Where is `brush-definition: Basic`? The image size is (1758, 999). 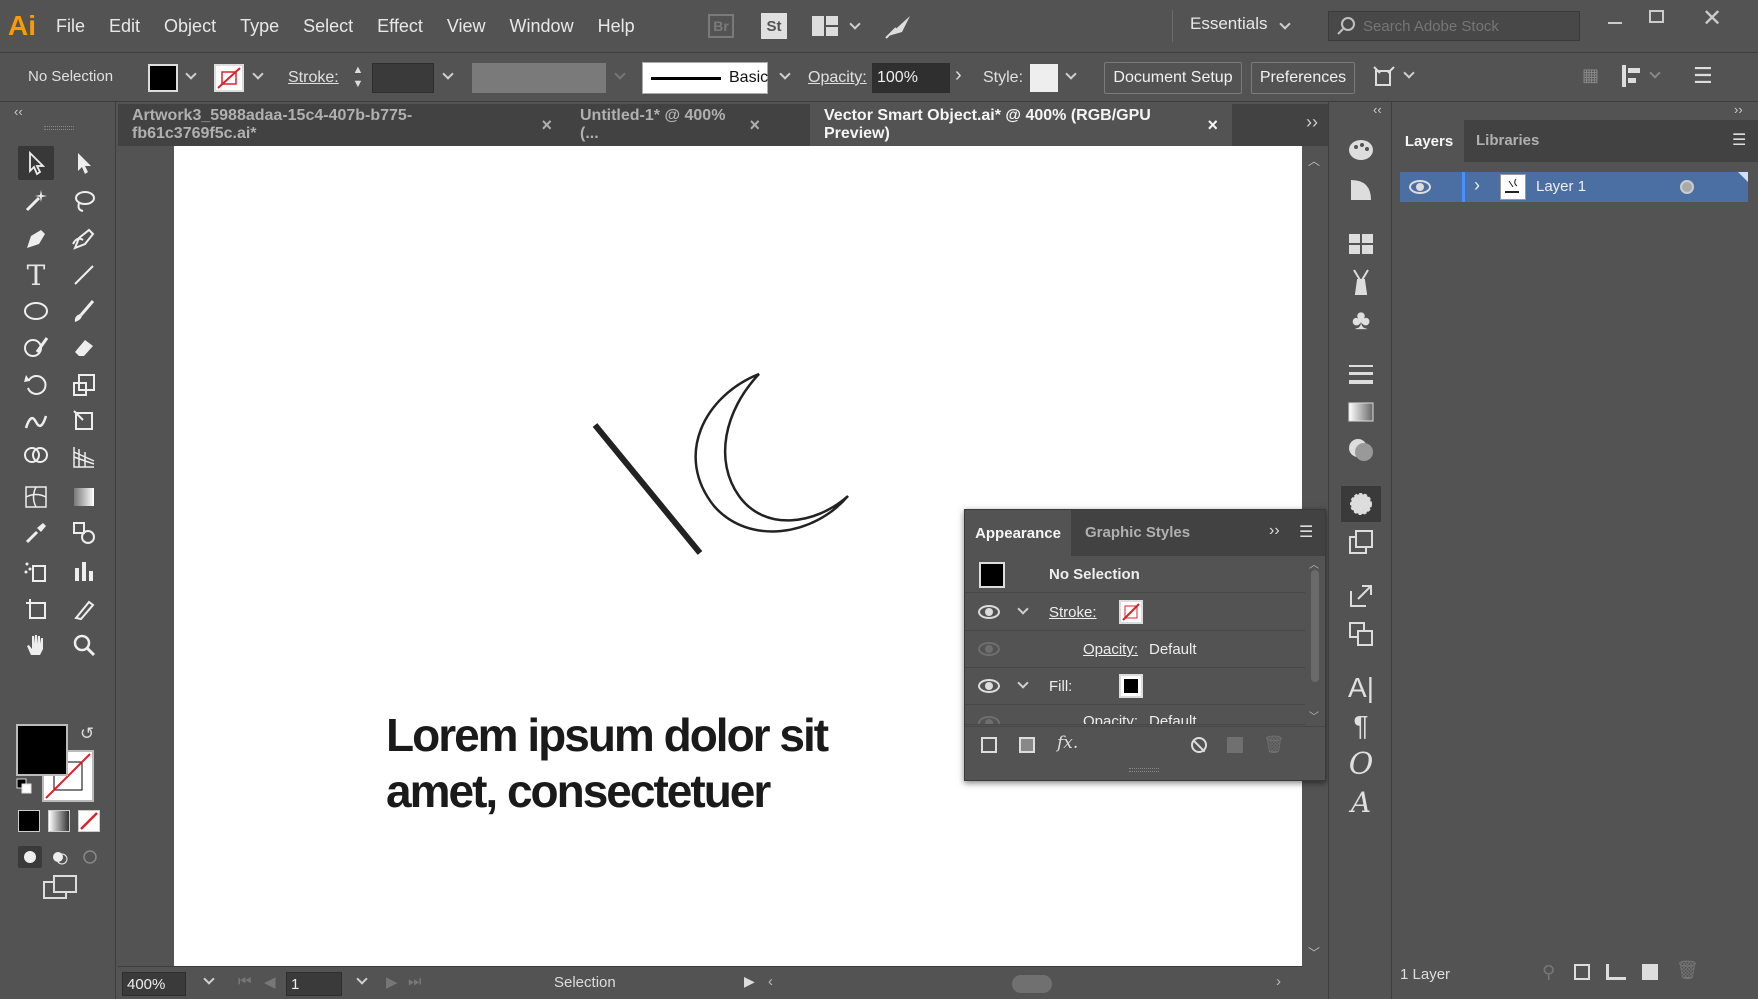
brush-definition: Basic is located at coordinates (705, 78).